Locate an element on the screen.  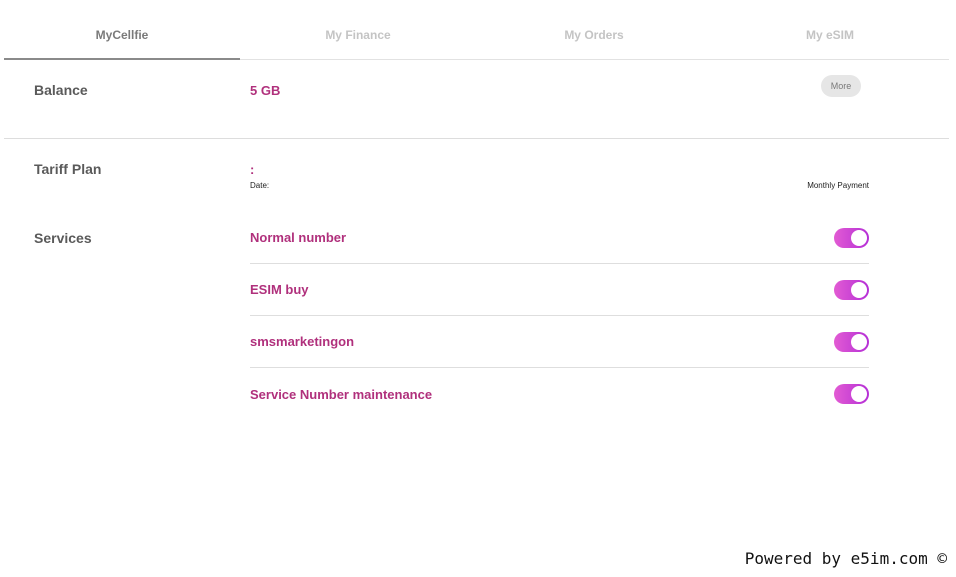
service-item: Normal number is located at coordinates (559, 238).